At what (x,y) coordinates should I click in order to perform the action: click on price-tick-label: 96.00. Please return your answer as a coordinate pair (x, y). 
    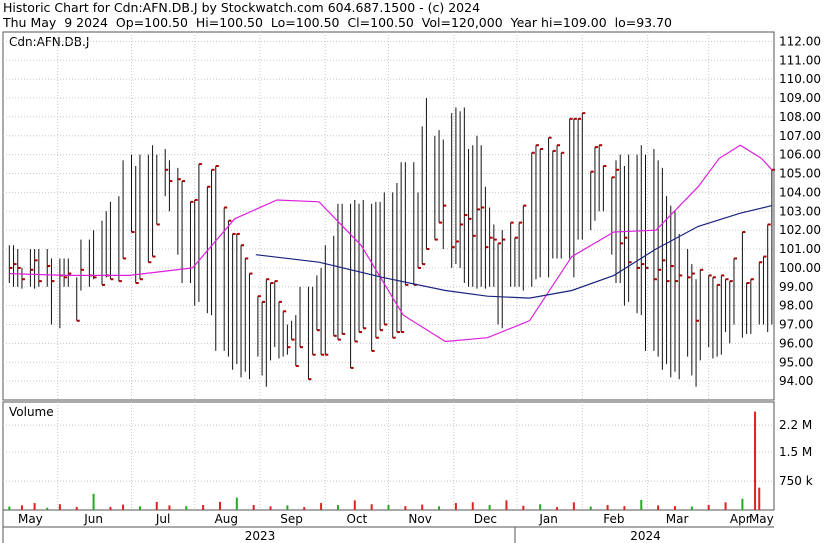
    Looking at the image, I should click on (796, 343).